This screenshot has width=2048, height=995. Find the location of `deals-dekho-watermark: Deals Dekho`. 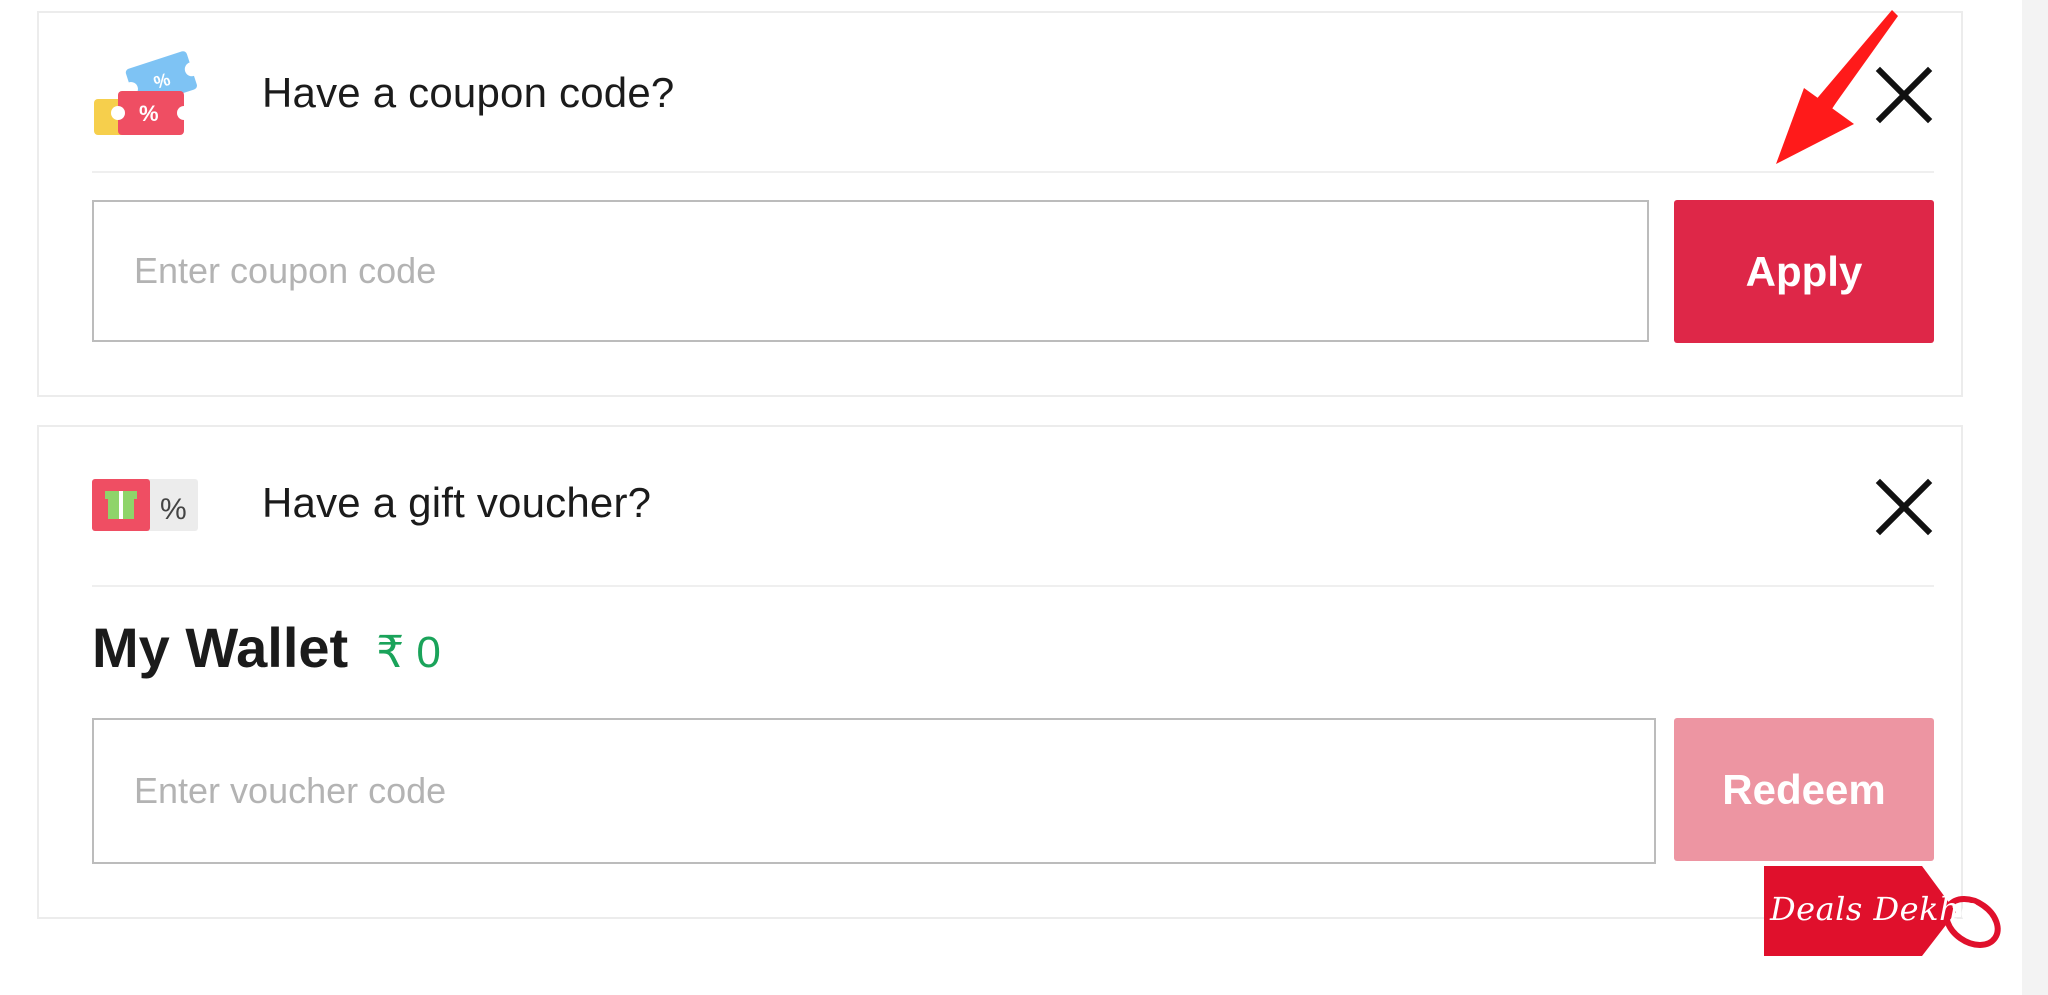

deals-dekho-watermark: Deals Dekho is located at coordinates (1885, 912).